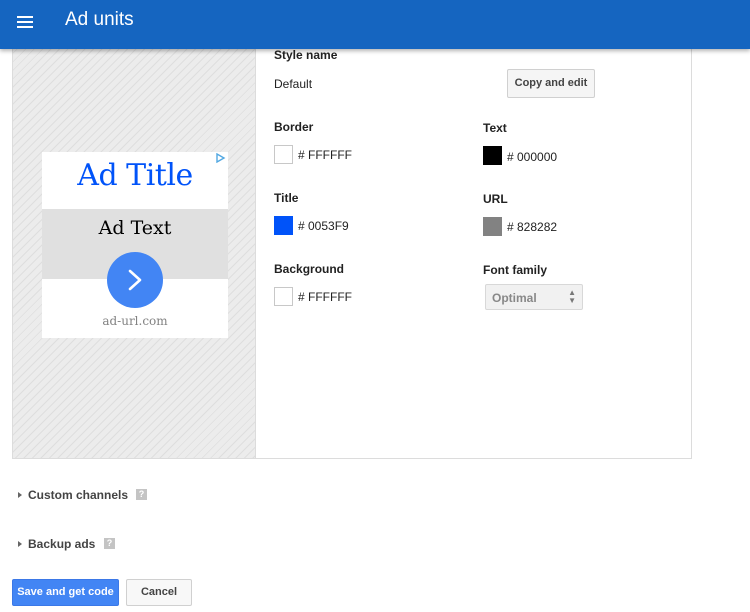  What do you see at coordinates (492, 155) in the screenshot?
I see `text-color-swatch` at bounding box center [492, 155].